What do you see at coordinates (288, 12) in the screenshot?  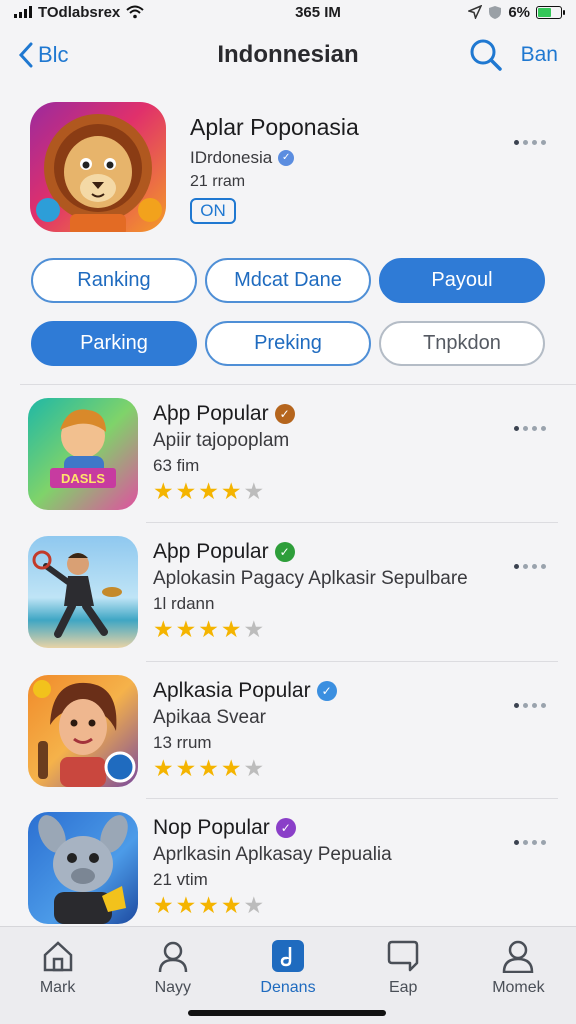 I see `status-bar: TOdlabsrex 365 IM 6%` at bounding box center [288, 12].